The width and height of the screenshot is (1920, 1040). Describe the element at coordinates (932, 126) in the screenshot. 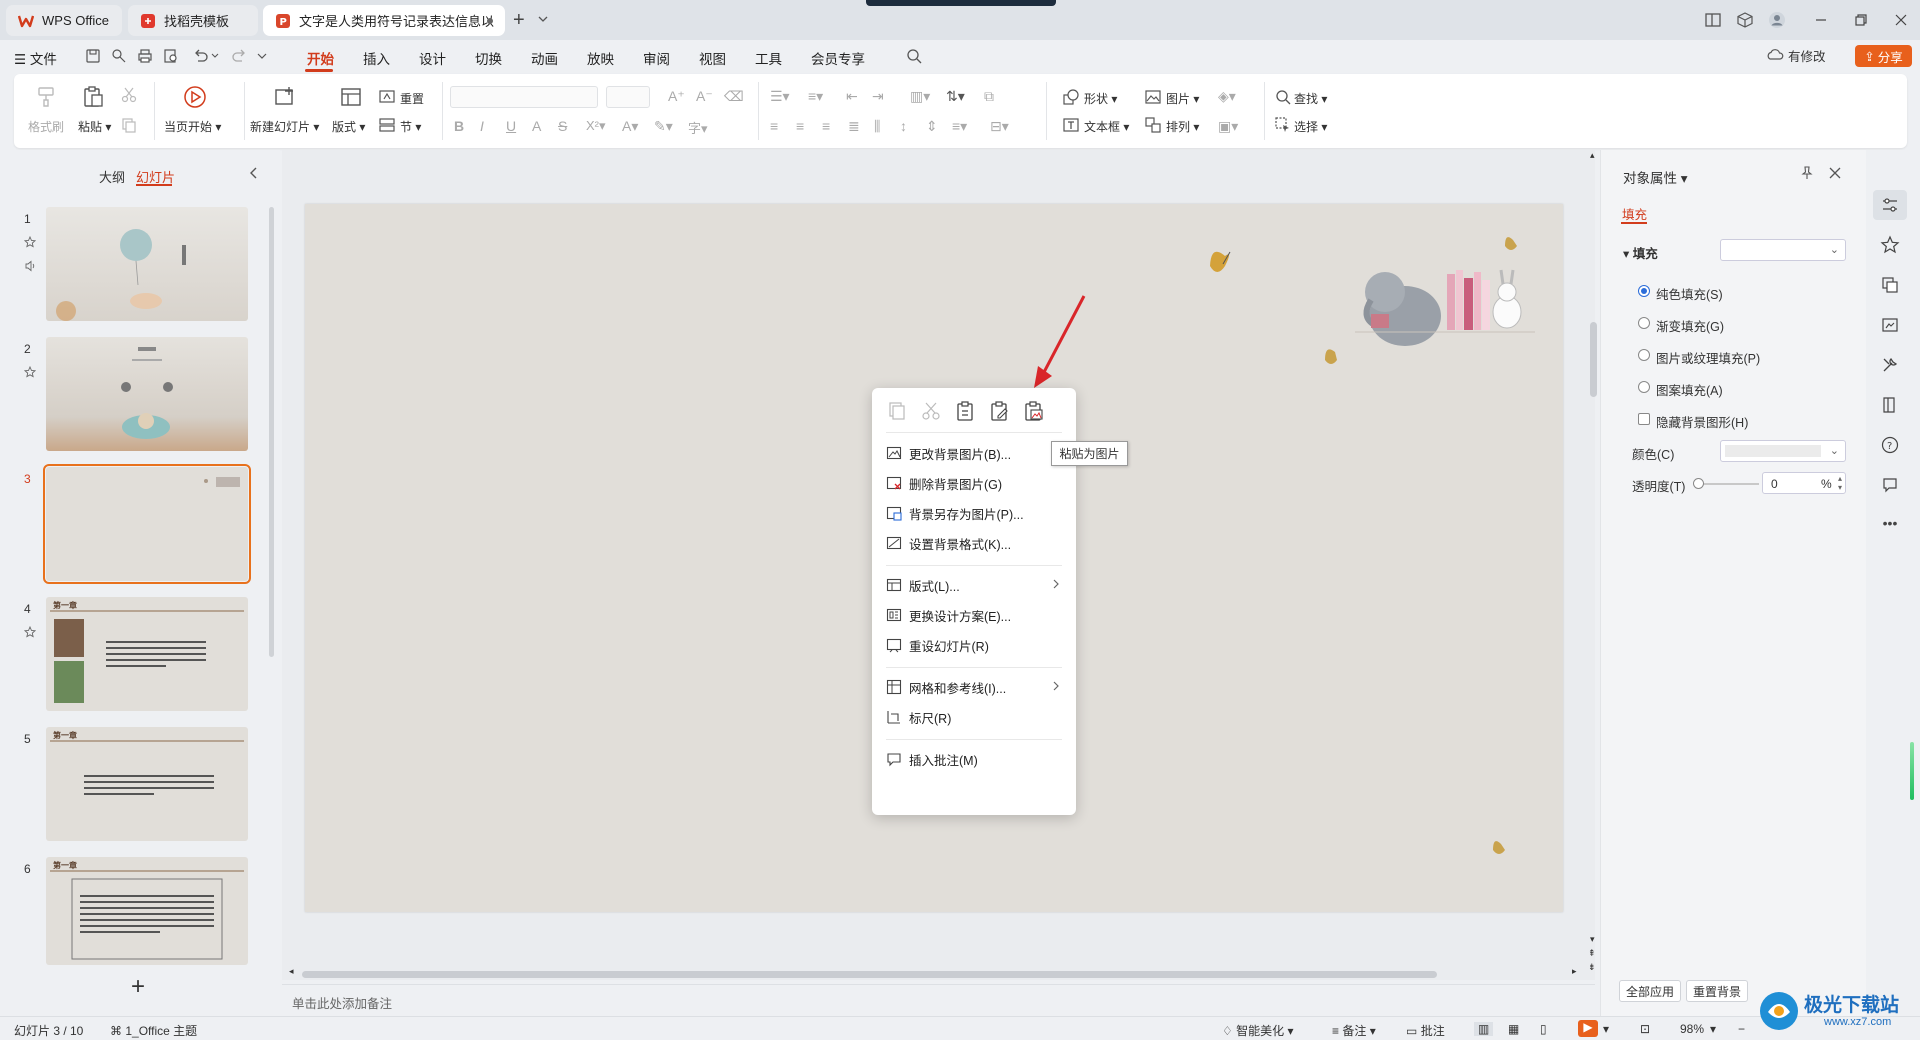

I see `para-spacing-icon: ⇕` at that location.